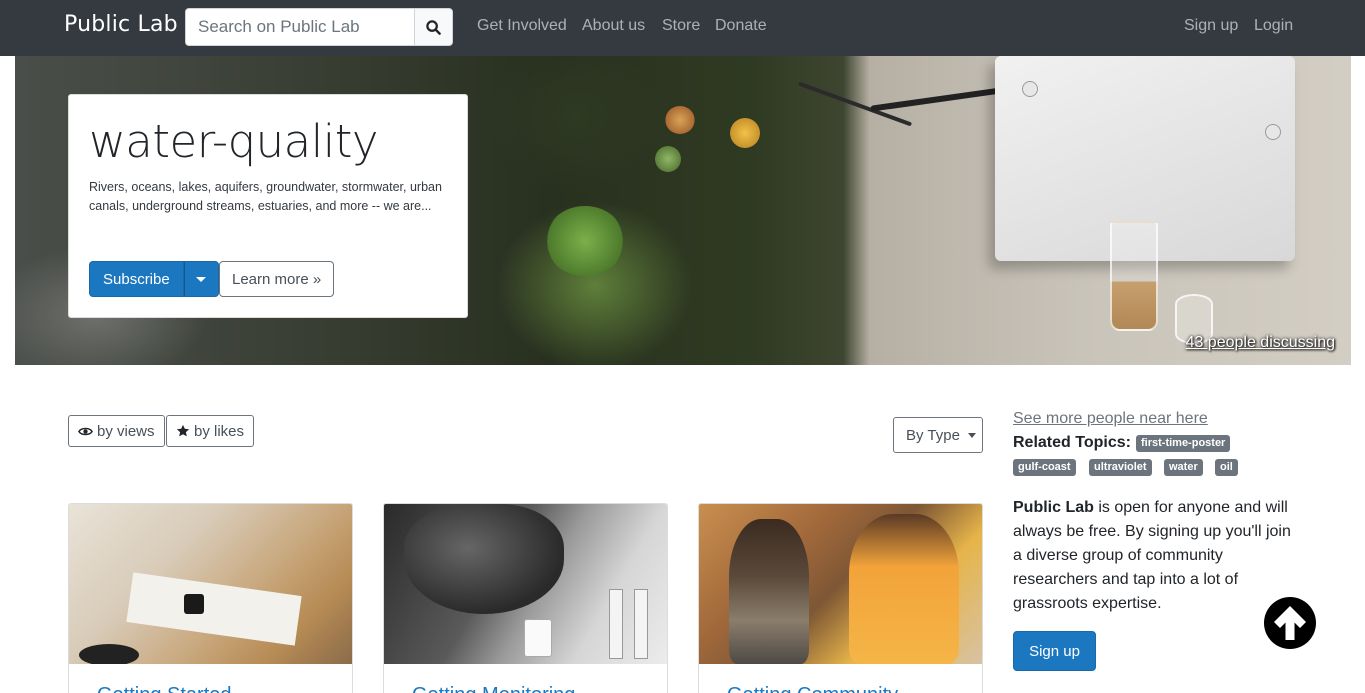  Describe the element at coordinates (1110, 419) in the screenshot. I see `see-people-near-link: See more people near here` at that location.